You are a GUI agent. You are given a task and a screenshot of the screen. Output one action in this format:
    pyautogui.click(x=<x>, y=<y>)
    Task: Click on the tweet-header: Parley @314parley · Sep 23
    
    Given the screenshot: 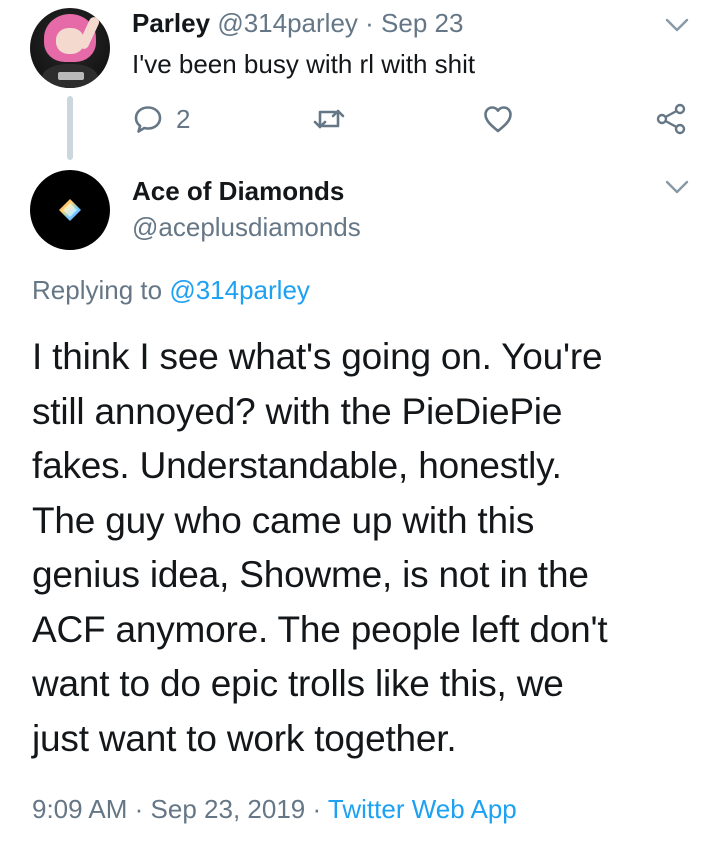 What is the action you would take?
    pyautogui.click(x=297, y=23)
    